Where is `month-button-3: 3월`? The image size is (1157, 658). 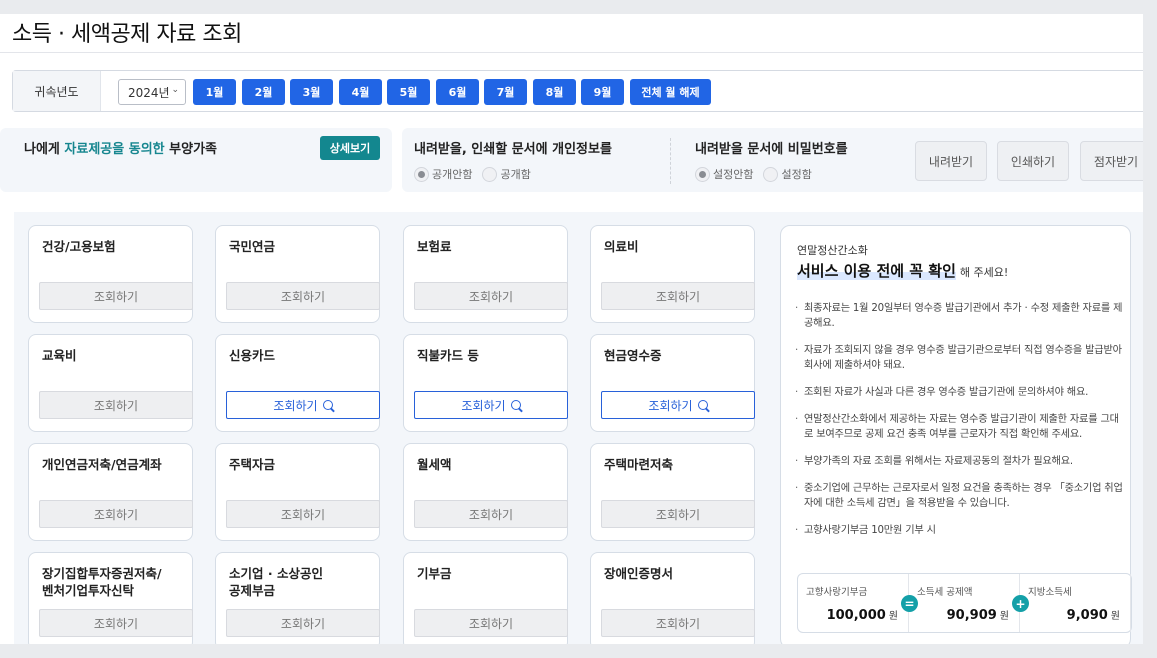 month-button-3: 3월 is located at coordinates (311, 92).